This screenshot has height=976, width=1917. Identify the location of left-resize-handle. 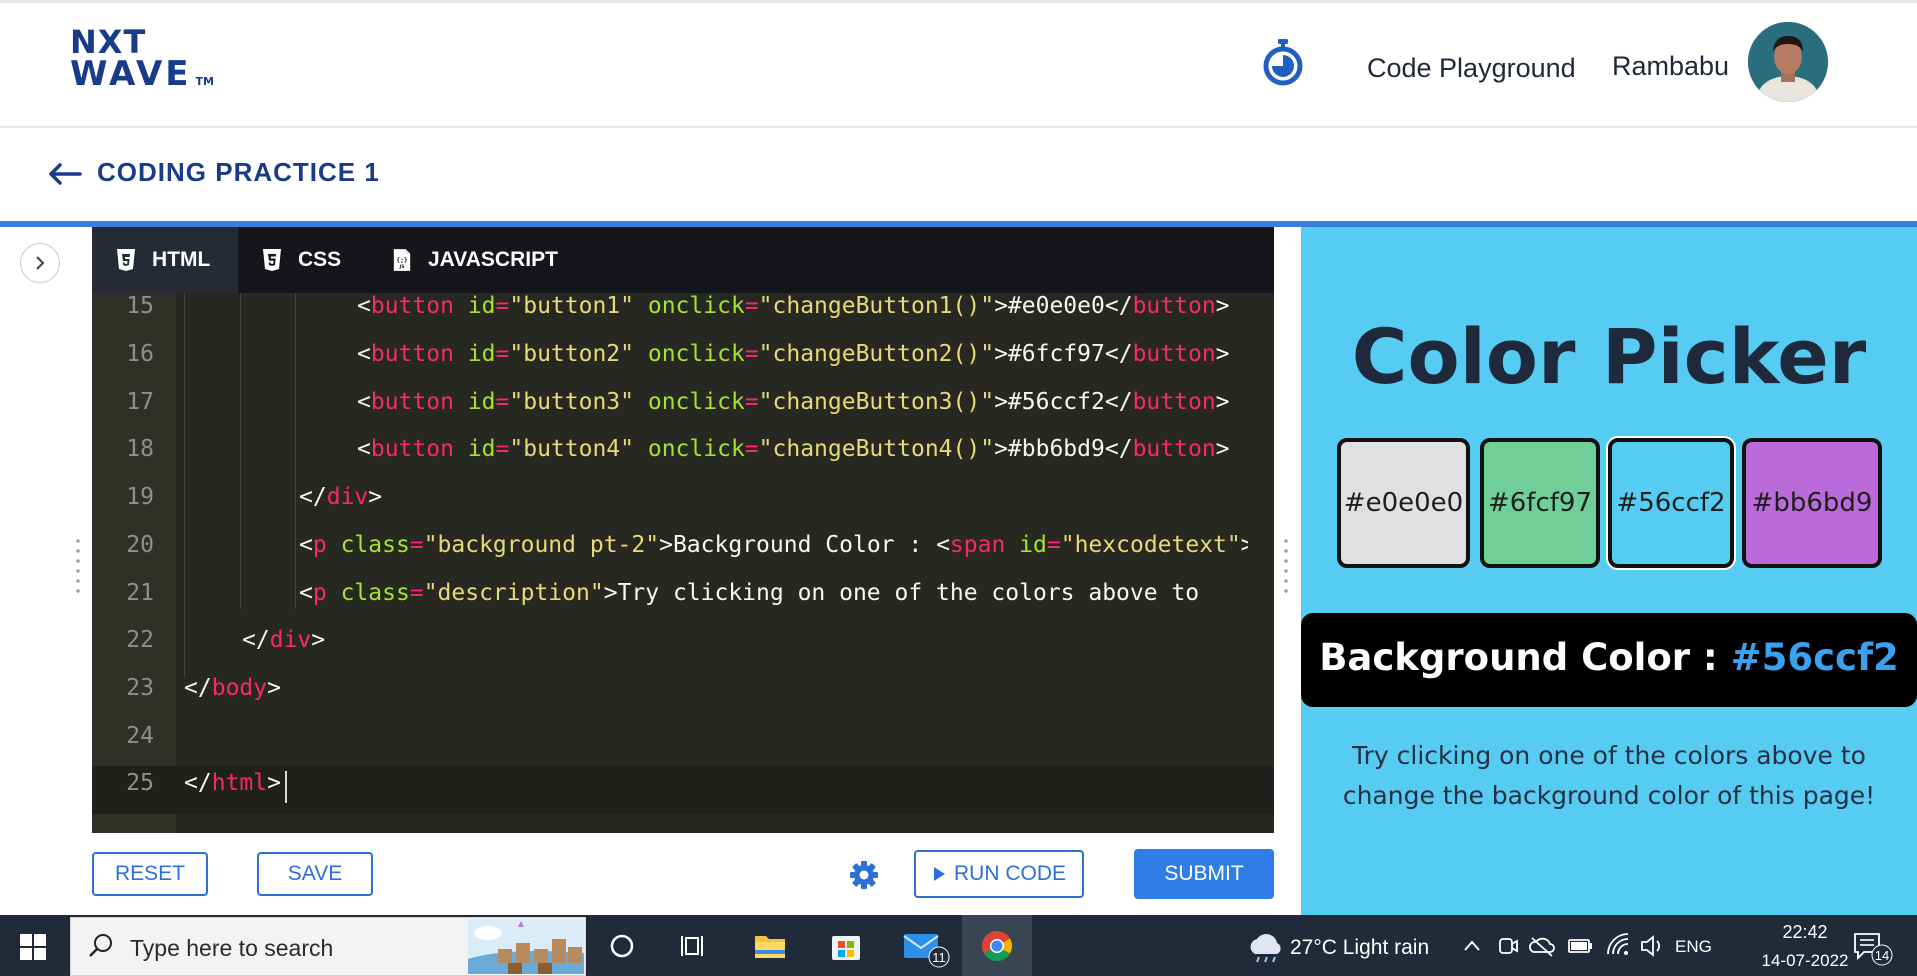
(78, 566).